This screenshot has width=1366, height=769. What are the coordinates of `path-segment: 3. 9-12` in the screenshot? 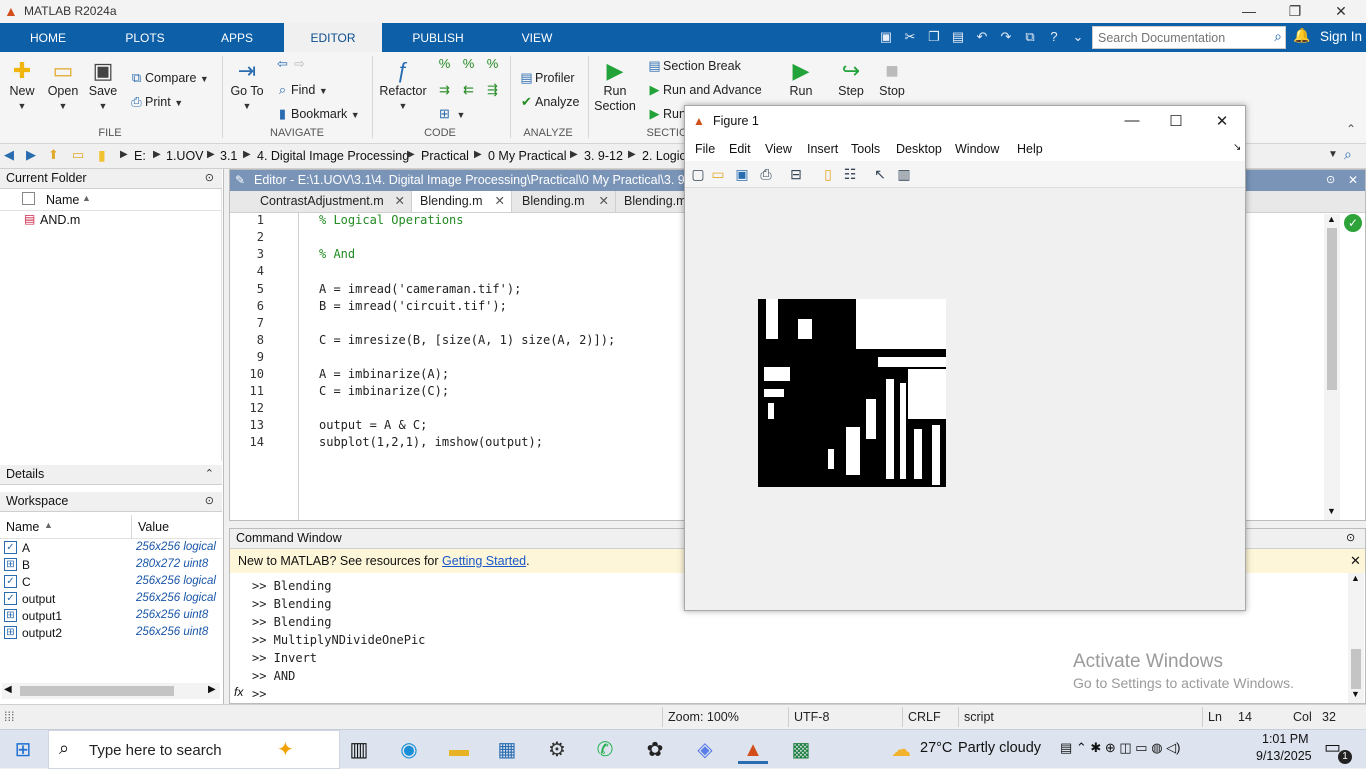 It's located at (603, 156).